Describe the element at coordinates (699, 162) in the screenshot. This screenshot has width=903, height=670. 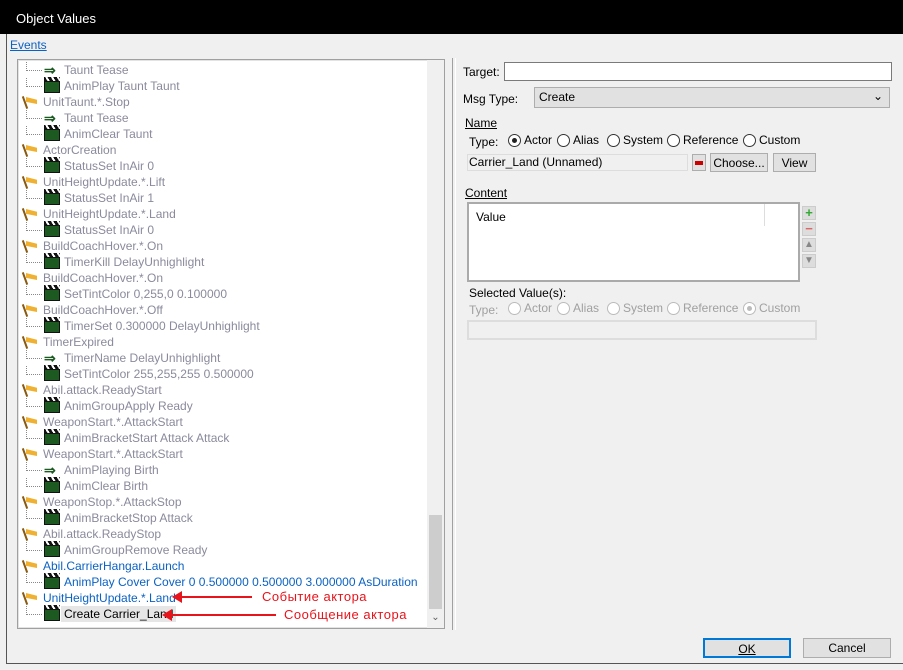
I see `clear-name-button` at that location.